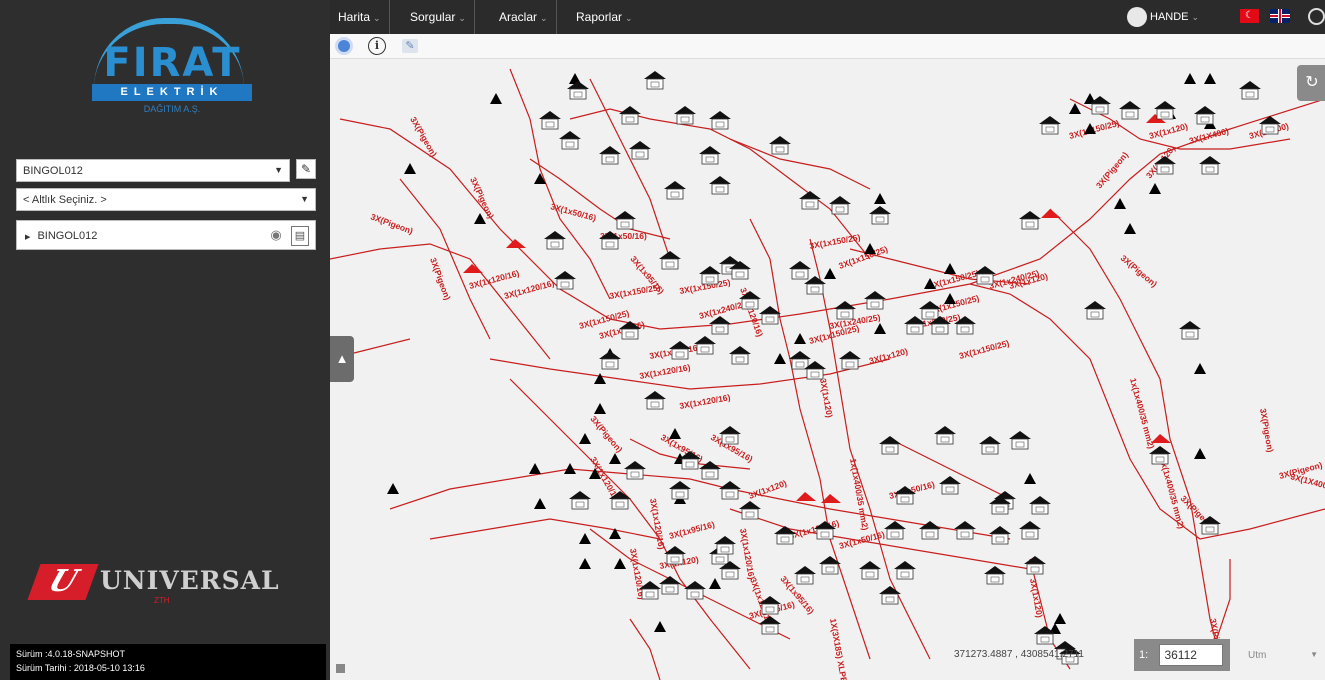 This screenshot has width=1325, height=680. Describe the element at coordinates (276, 235) in the screenshot. I see `eye-icon: ◉` at that location.